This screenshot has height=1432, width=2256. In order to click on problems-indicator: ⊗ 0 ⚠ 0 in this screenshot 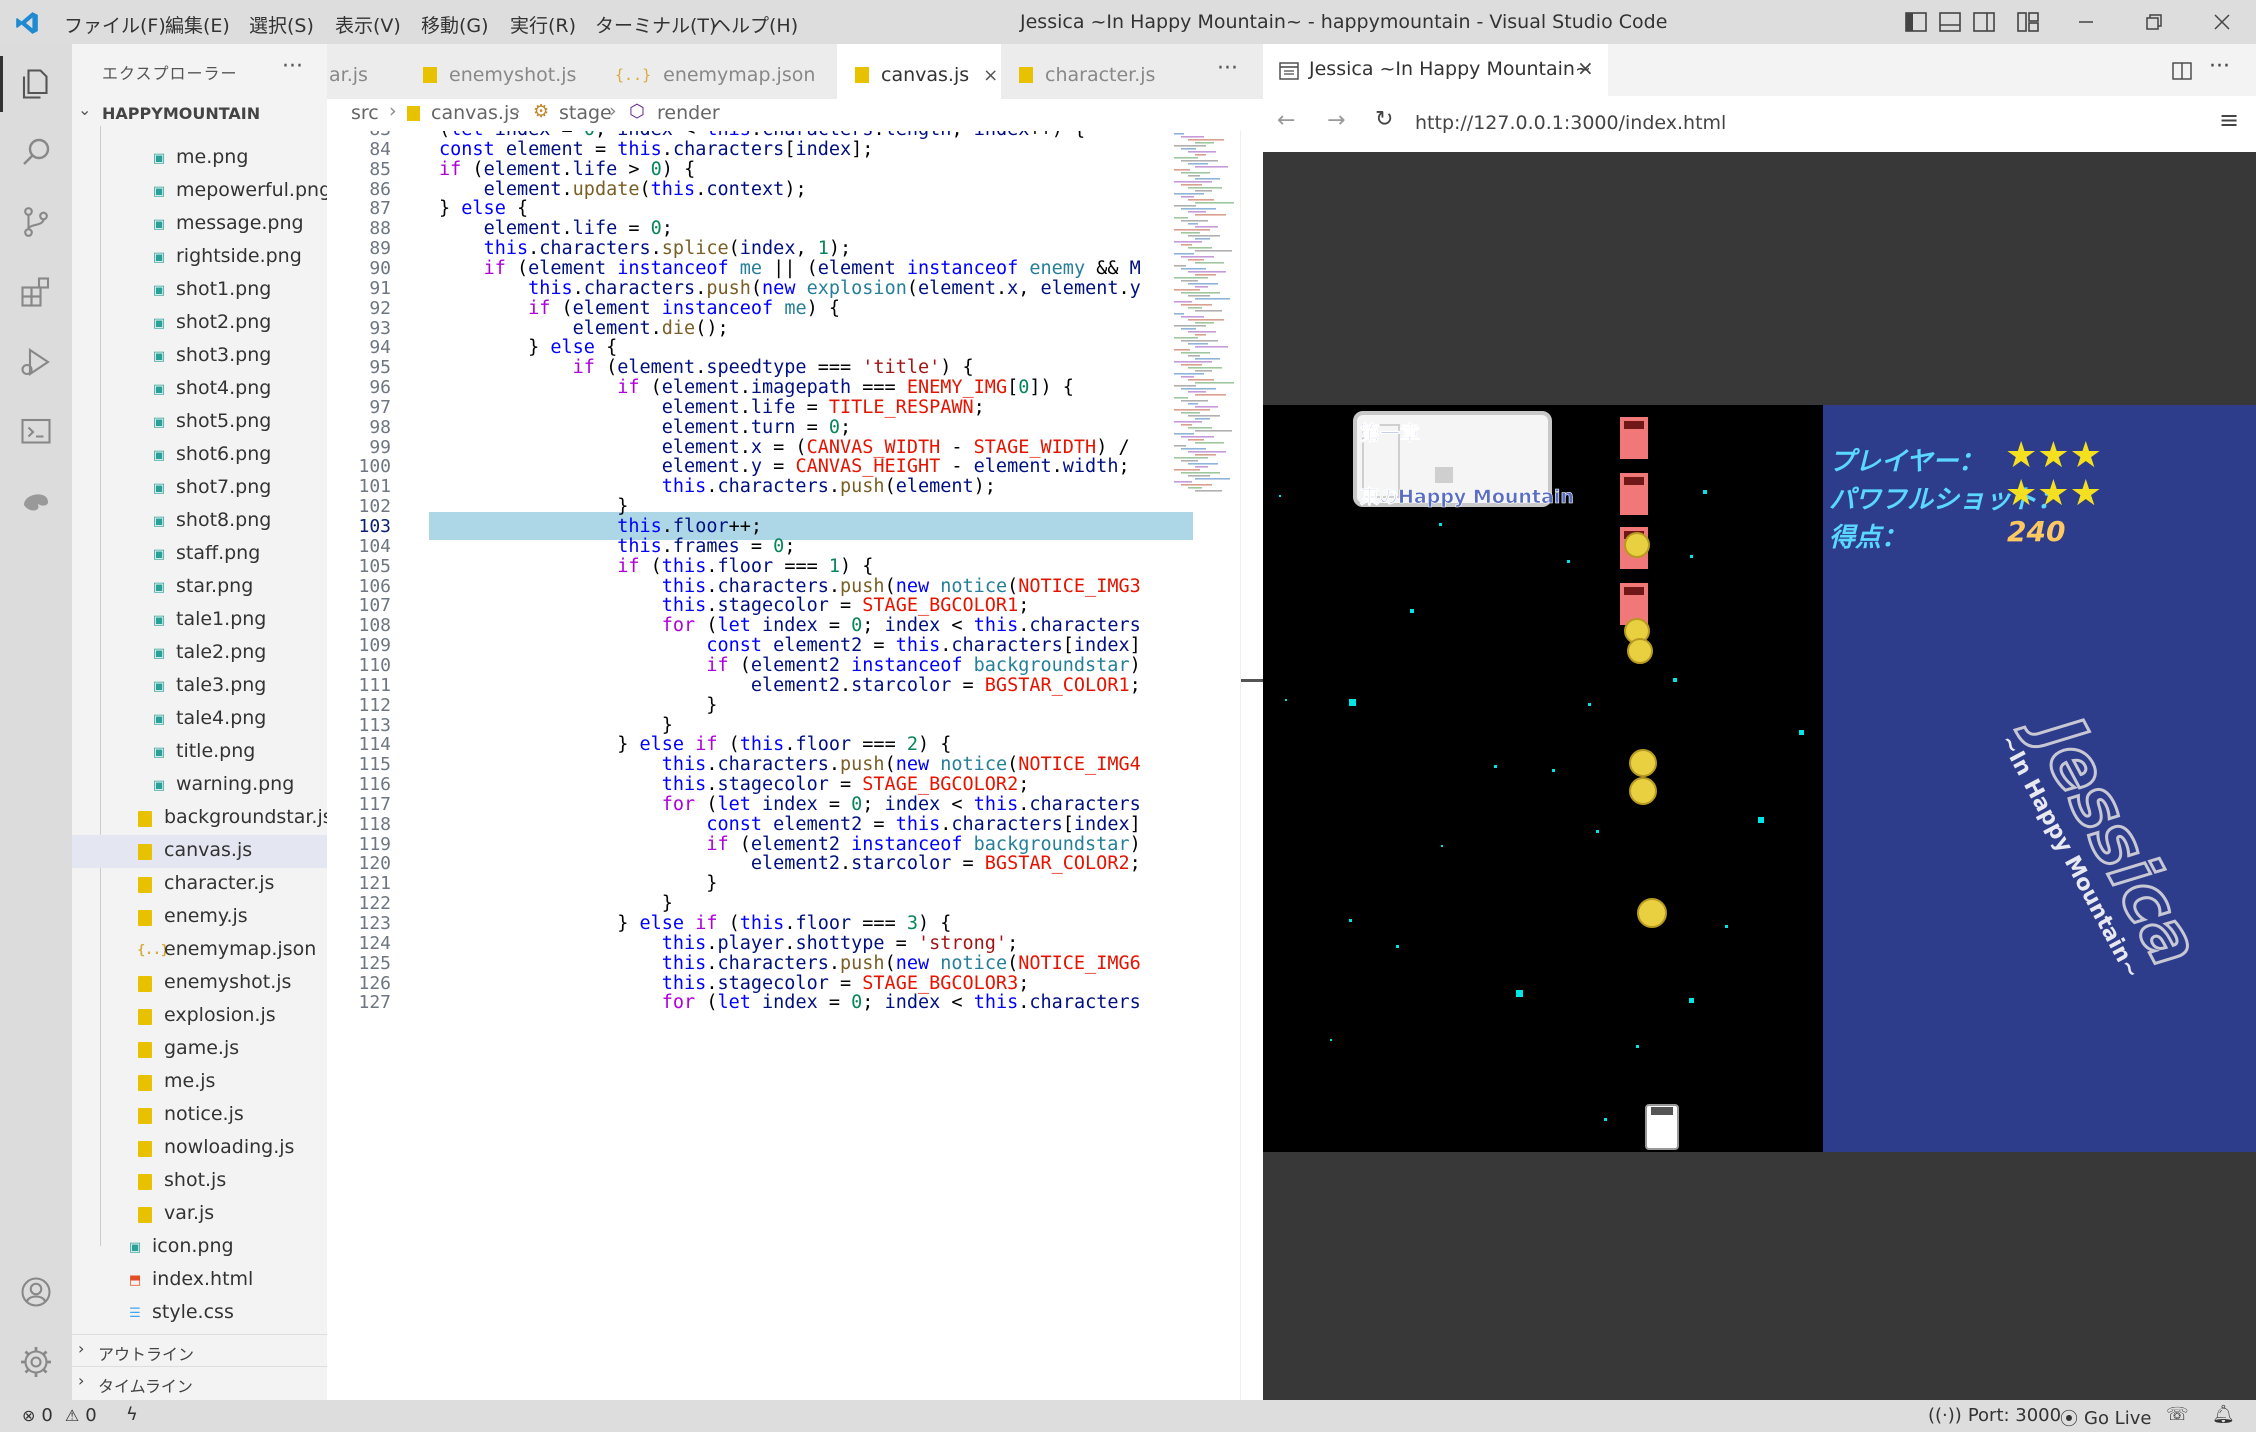, I will do `click(59, 1415)`.